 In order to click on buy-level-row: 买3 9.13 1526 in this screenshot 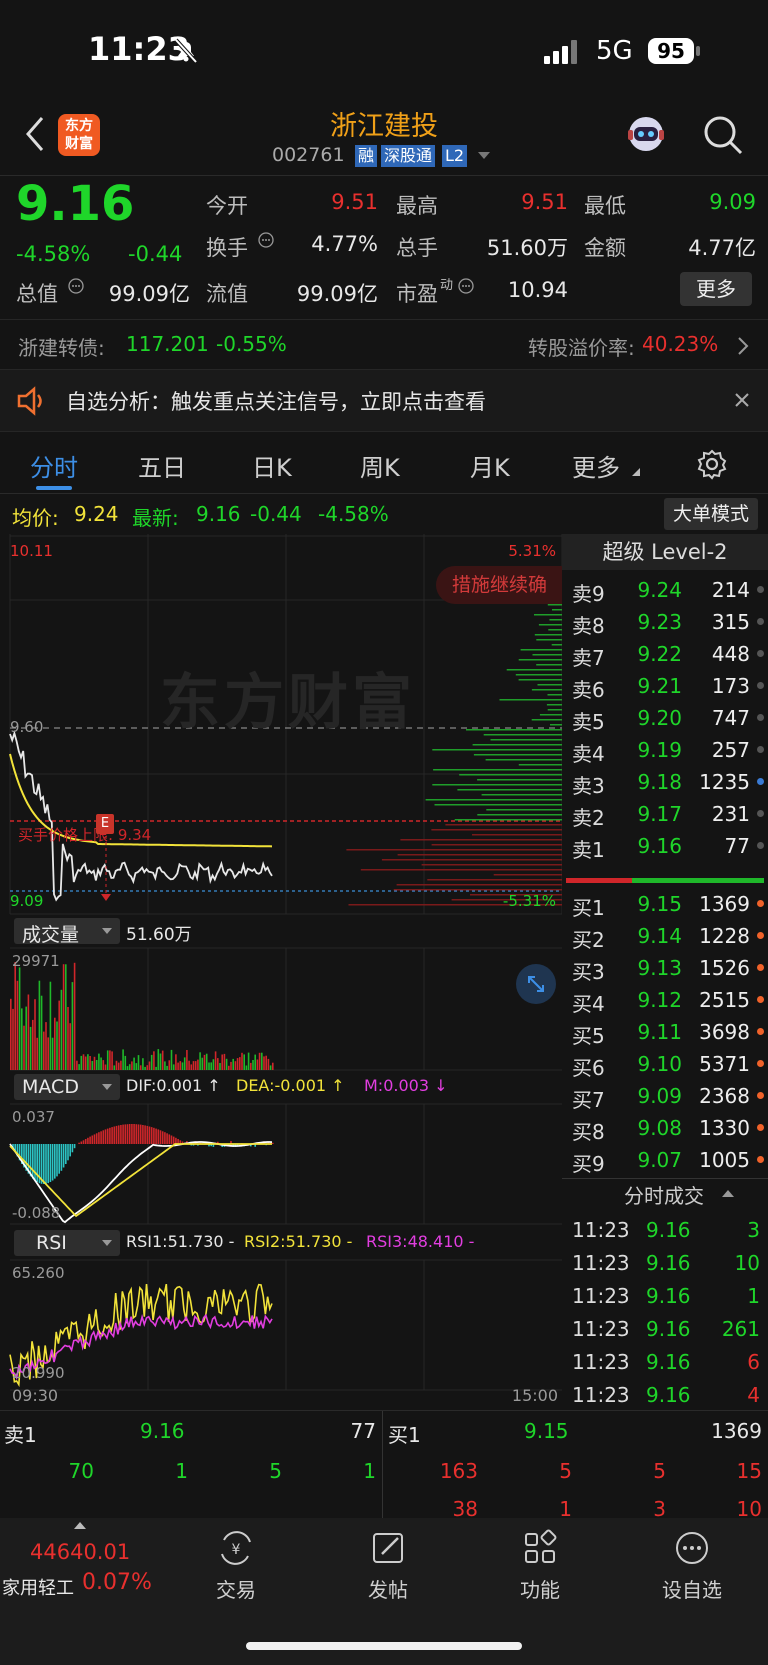, I will do `click(665, 968)`.